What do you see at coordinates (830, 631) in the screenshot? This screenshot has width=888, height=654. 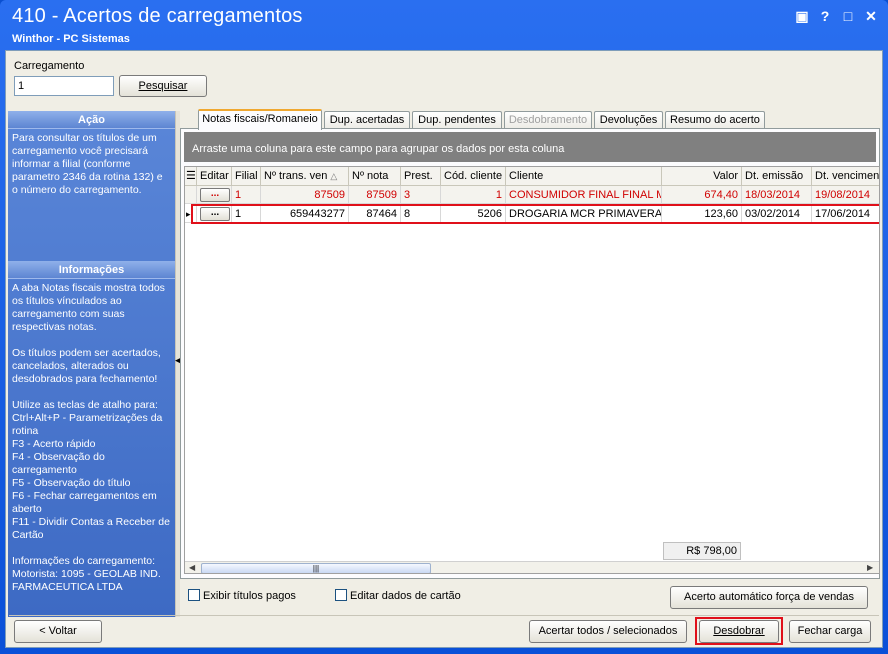 I see `fechar-carga-button: Fechar carga` at bounding box center [830, 631].